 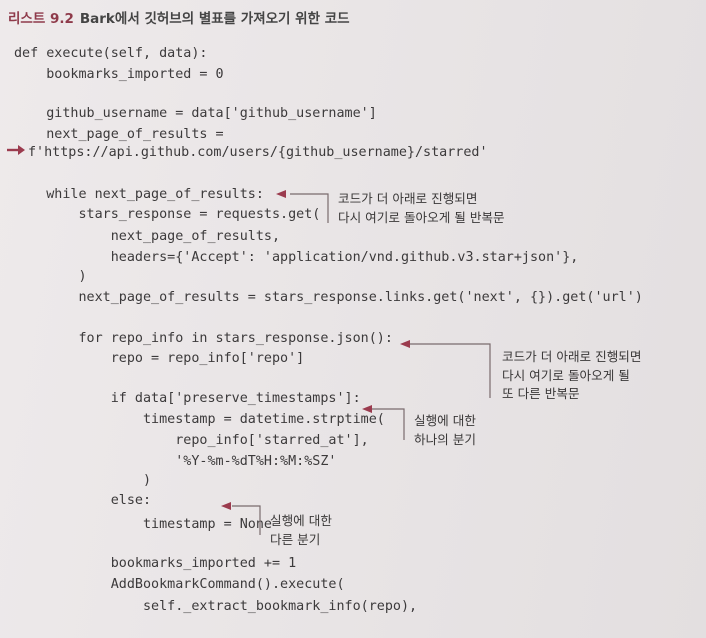 I want to click on annotation-line: 다른 분기, so click(x=295, y=539).